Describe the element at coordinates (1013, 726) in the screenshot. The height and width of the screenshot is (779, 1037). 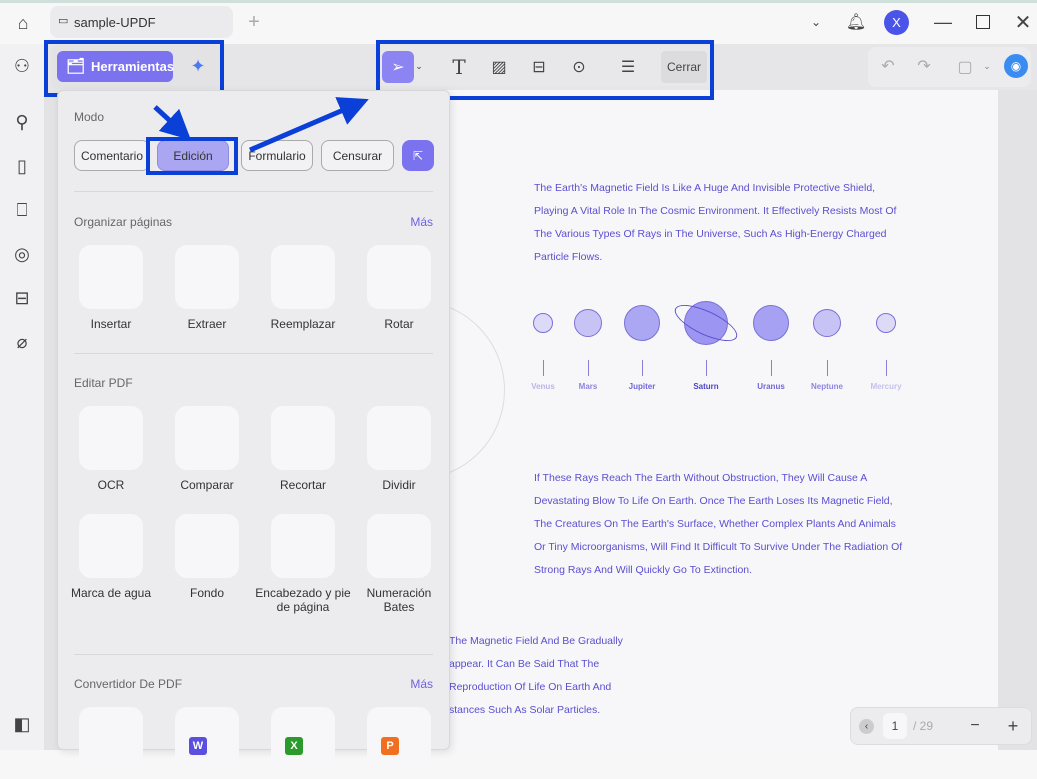
I see `zoom-in-button: +` at that location.